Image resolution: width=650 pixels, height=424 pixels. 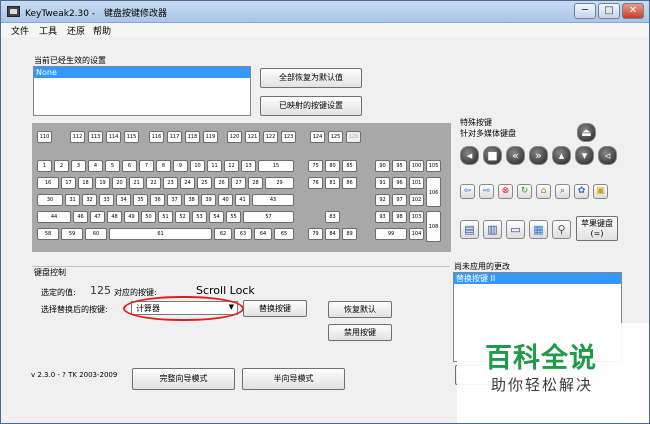 What do you see at coordinates (469, 155) in the screenshot?
I see `media-prev-icon: ◂` at bounding box center [469, 155].